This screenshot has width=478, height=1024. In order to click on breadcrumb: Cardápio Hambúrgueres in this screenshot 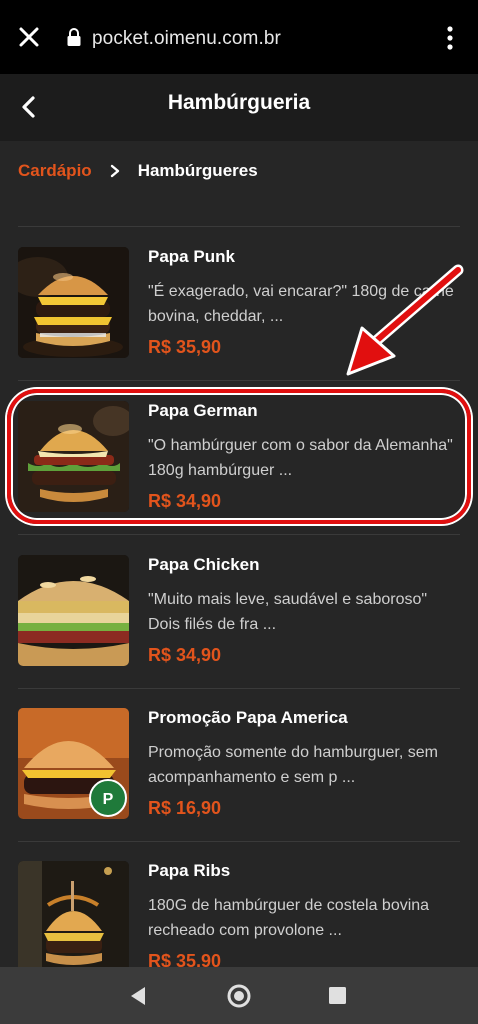, I will do `click(138, 171)`.